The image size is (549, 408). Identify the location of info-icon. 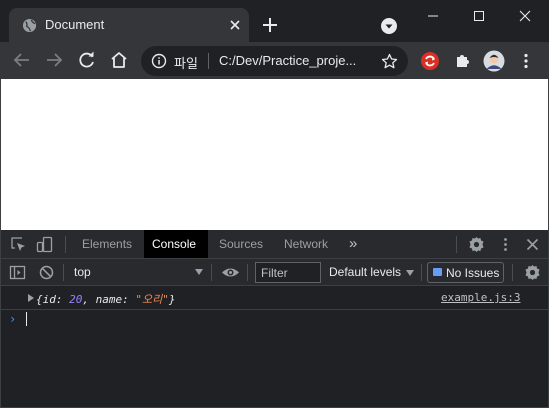
(159, 61).